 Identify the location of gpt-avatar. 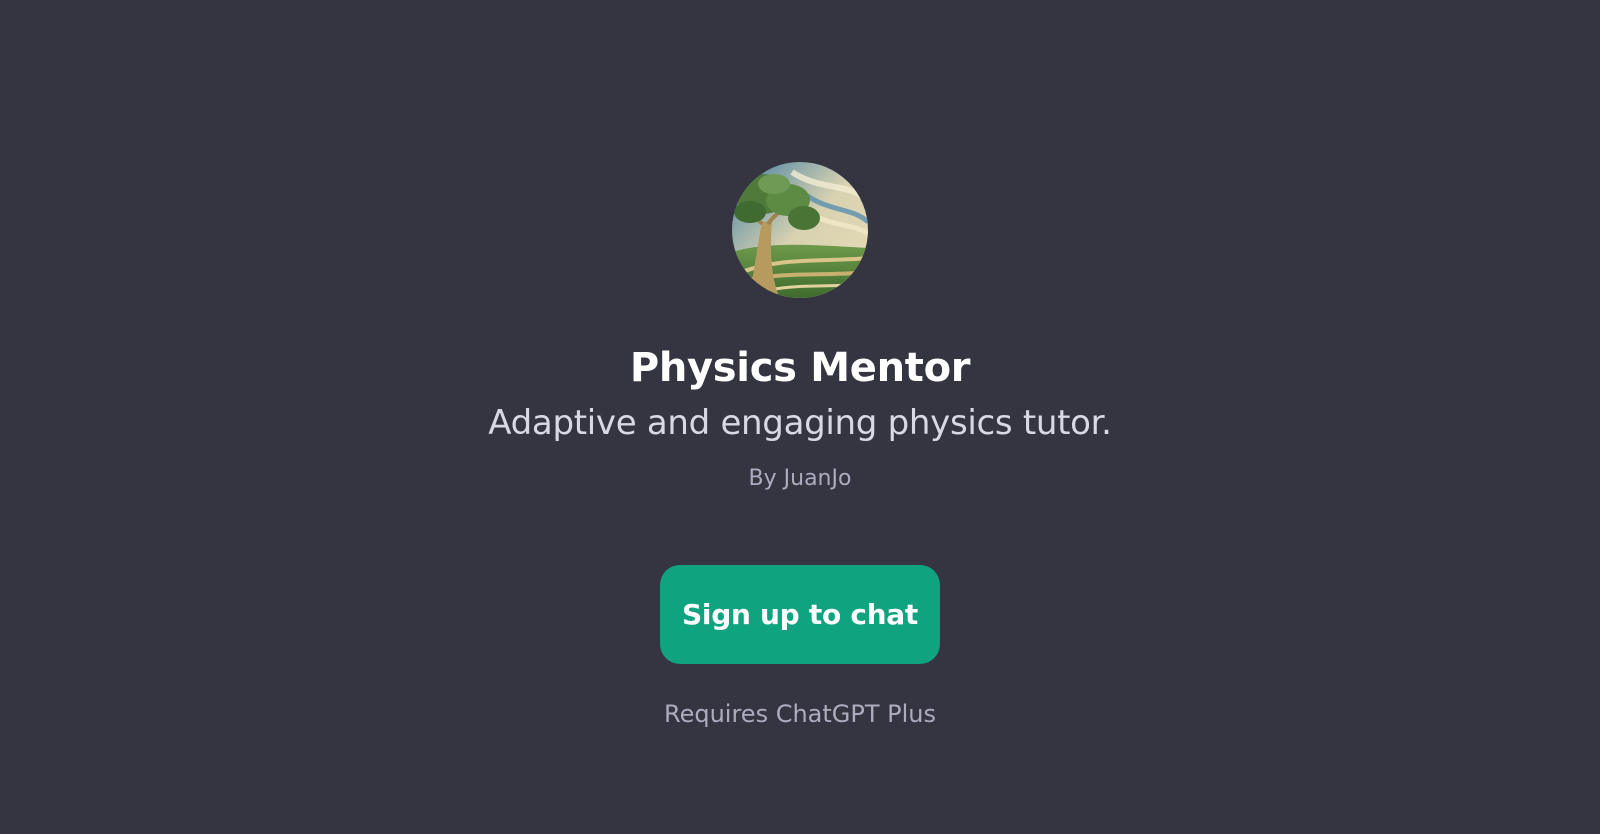
(800, 230).